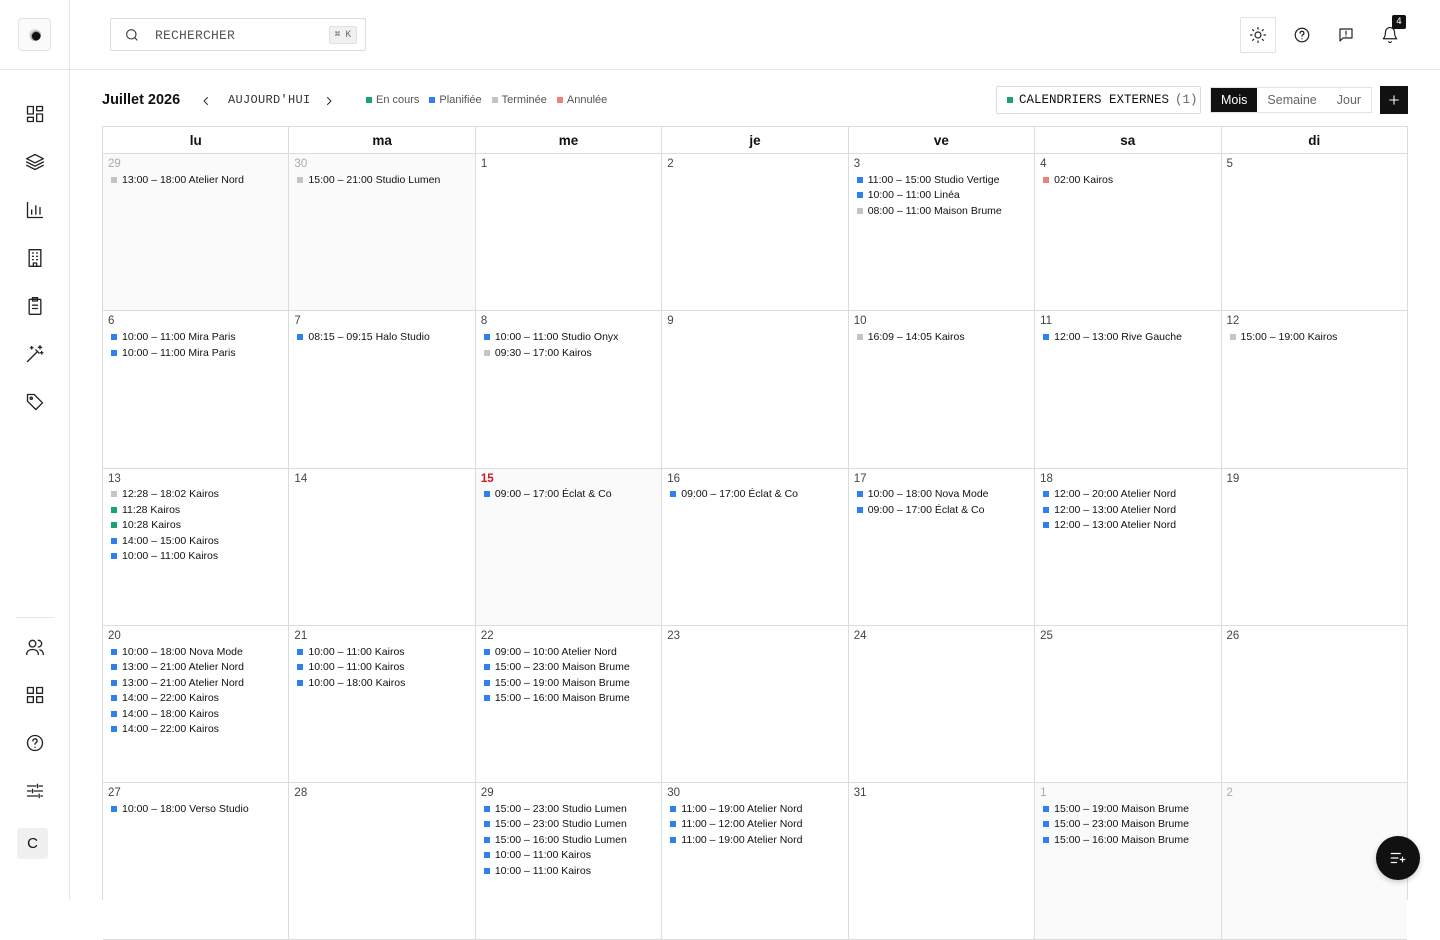 The image size is (1440, 940). I want to click on view-week-button: Semaine, so click(1291, 100).